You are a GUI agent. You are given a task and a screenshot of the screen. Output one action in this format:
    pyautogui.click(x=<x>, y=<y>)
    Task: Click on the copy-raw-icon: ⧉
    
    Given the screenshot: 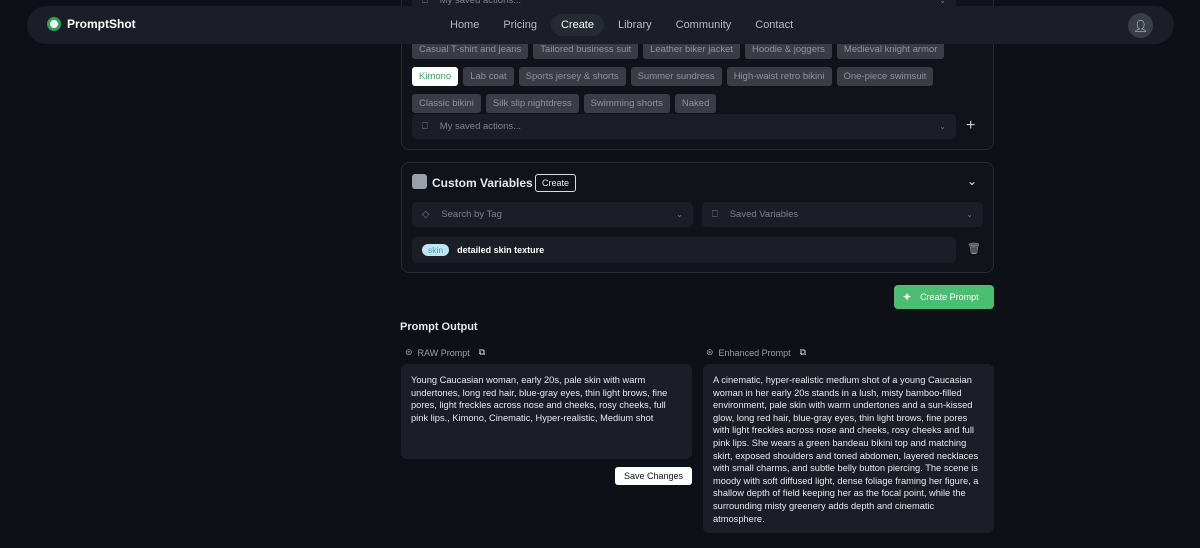 What is the action you would take?
    pyautogui.click(x=482, y=352)
    